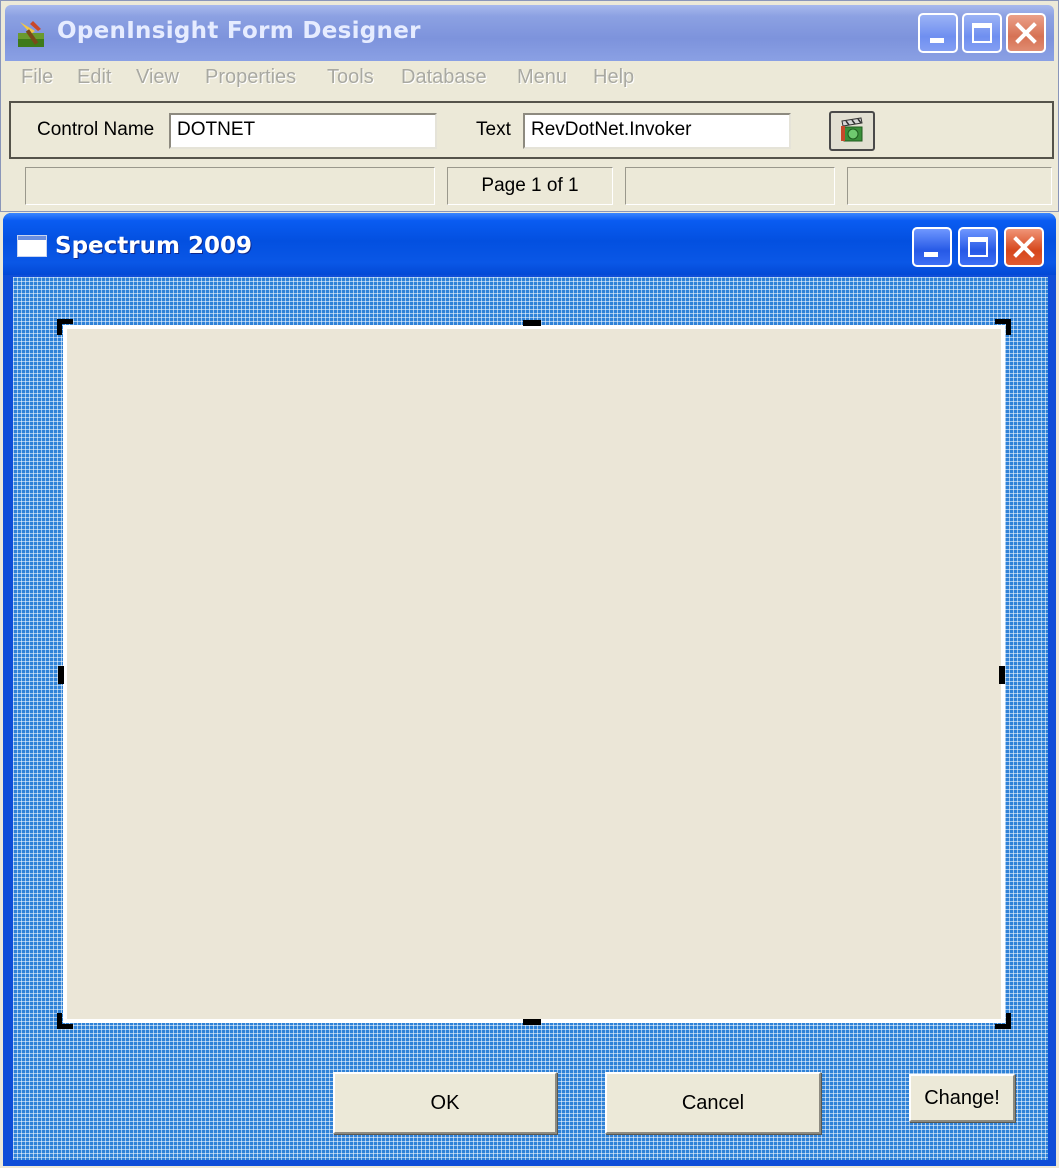  I want to click on control-name-field: DOTNET, so click(303, 131).